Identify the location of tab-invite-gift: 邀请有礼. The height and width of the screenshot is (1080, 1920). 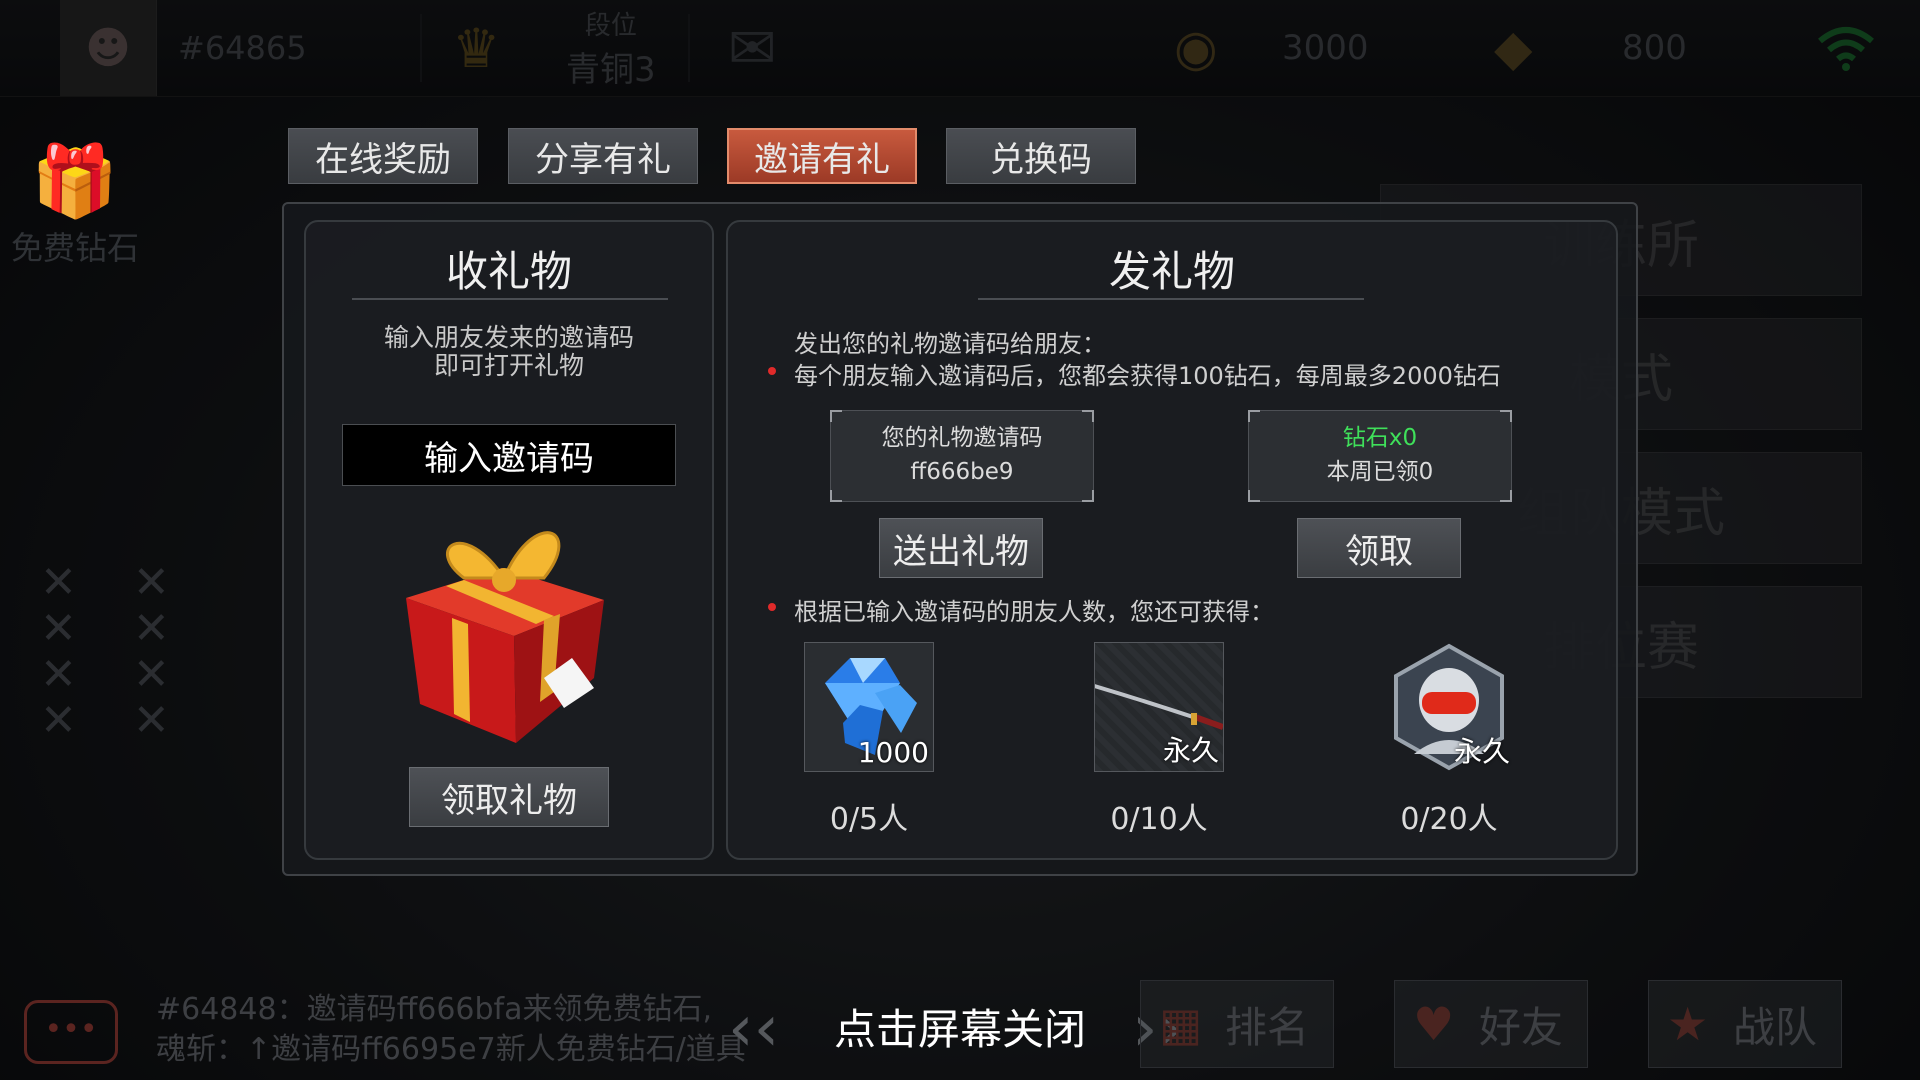
(822, 156).